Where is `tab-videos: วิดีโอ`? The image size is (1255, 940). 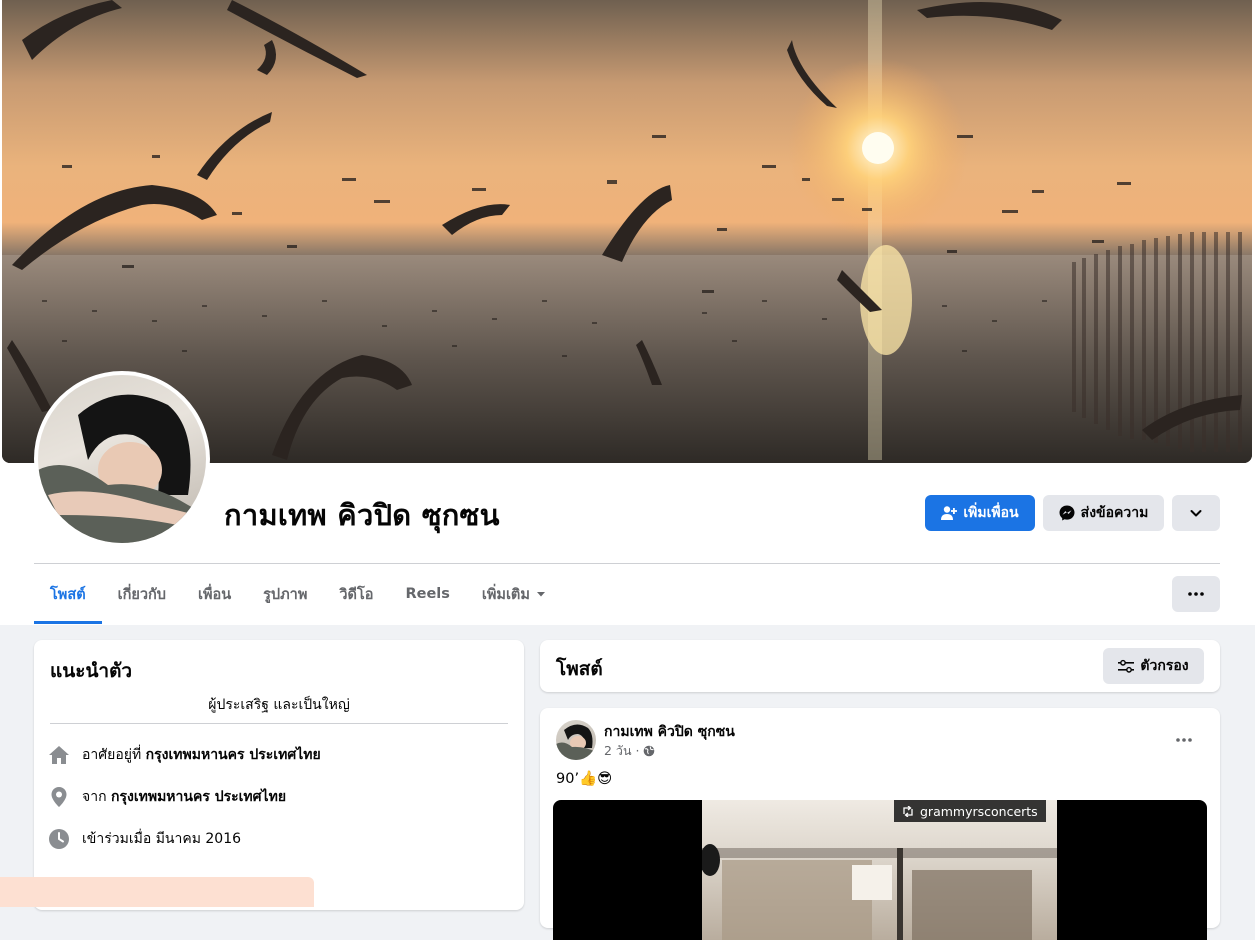
tab-videos: วิดีโอ is located at coordinates (356, 594).